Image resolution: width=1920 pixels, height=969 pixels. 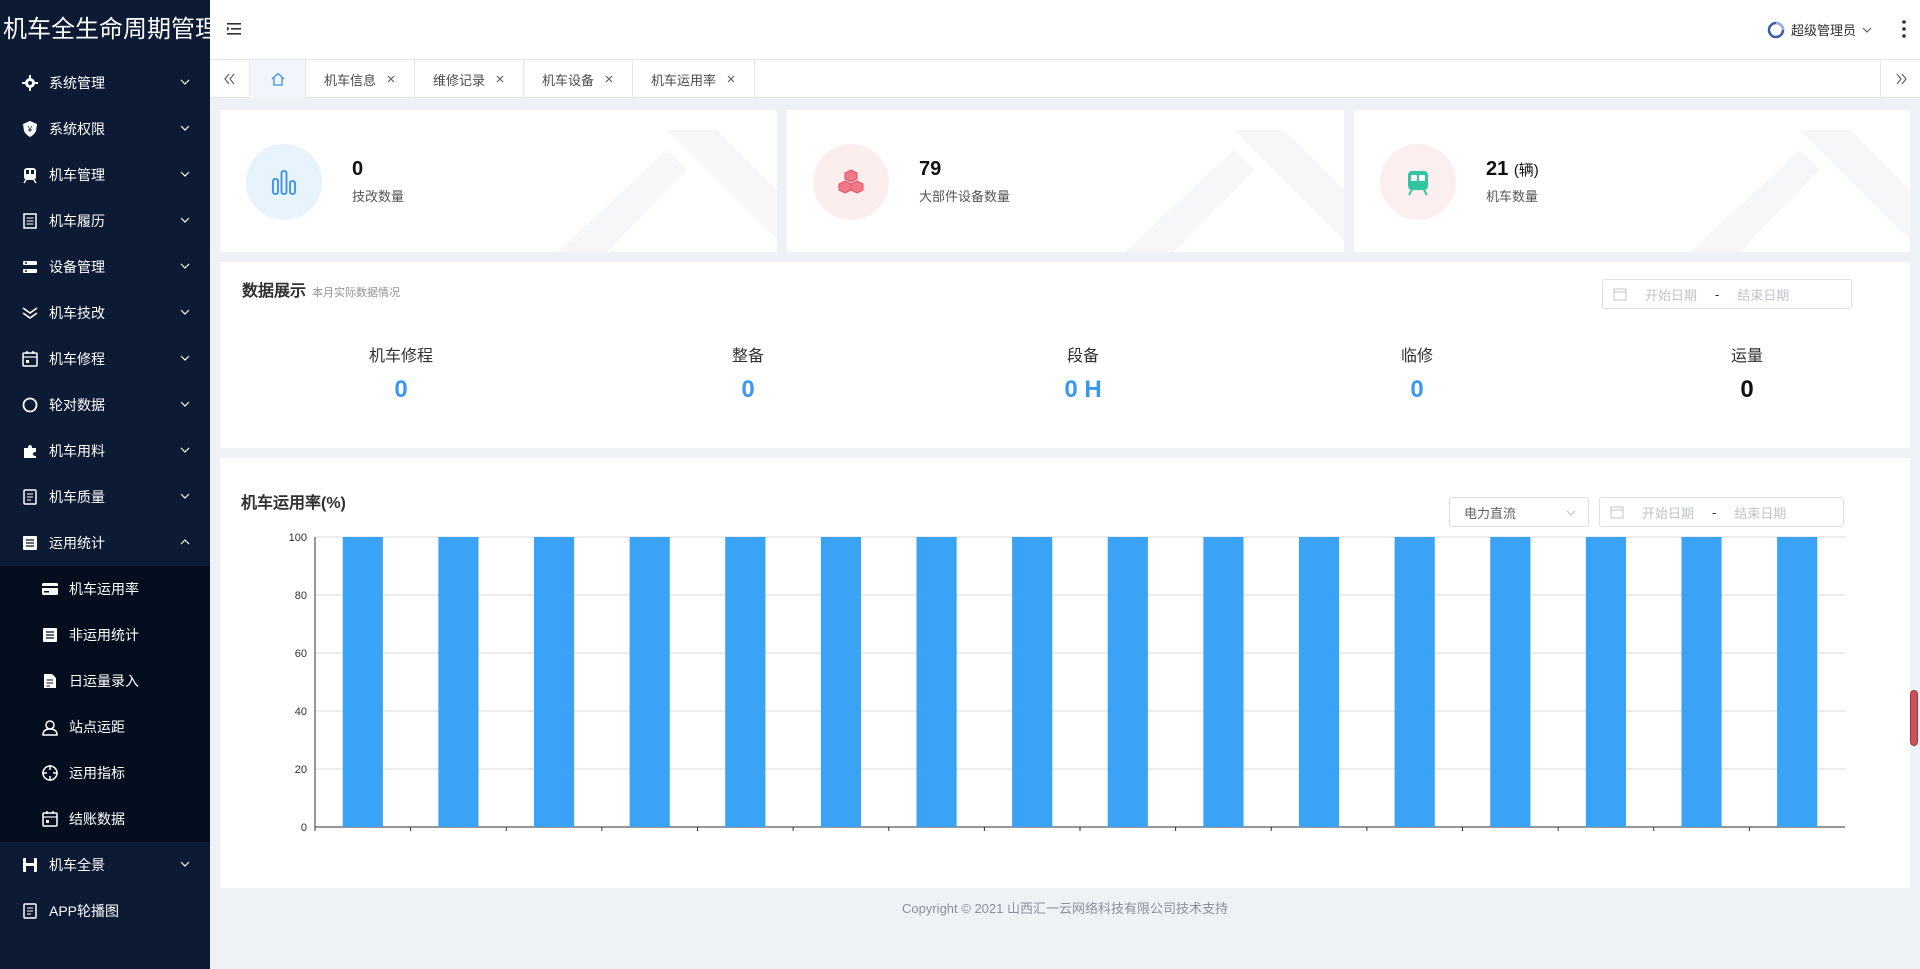 I want to click on sidebar-item-label: 机车用料, so click(x=77, y=451).